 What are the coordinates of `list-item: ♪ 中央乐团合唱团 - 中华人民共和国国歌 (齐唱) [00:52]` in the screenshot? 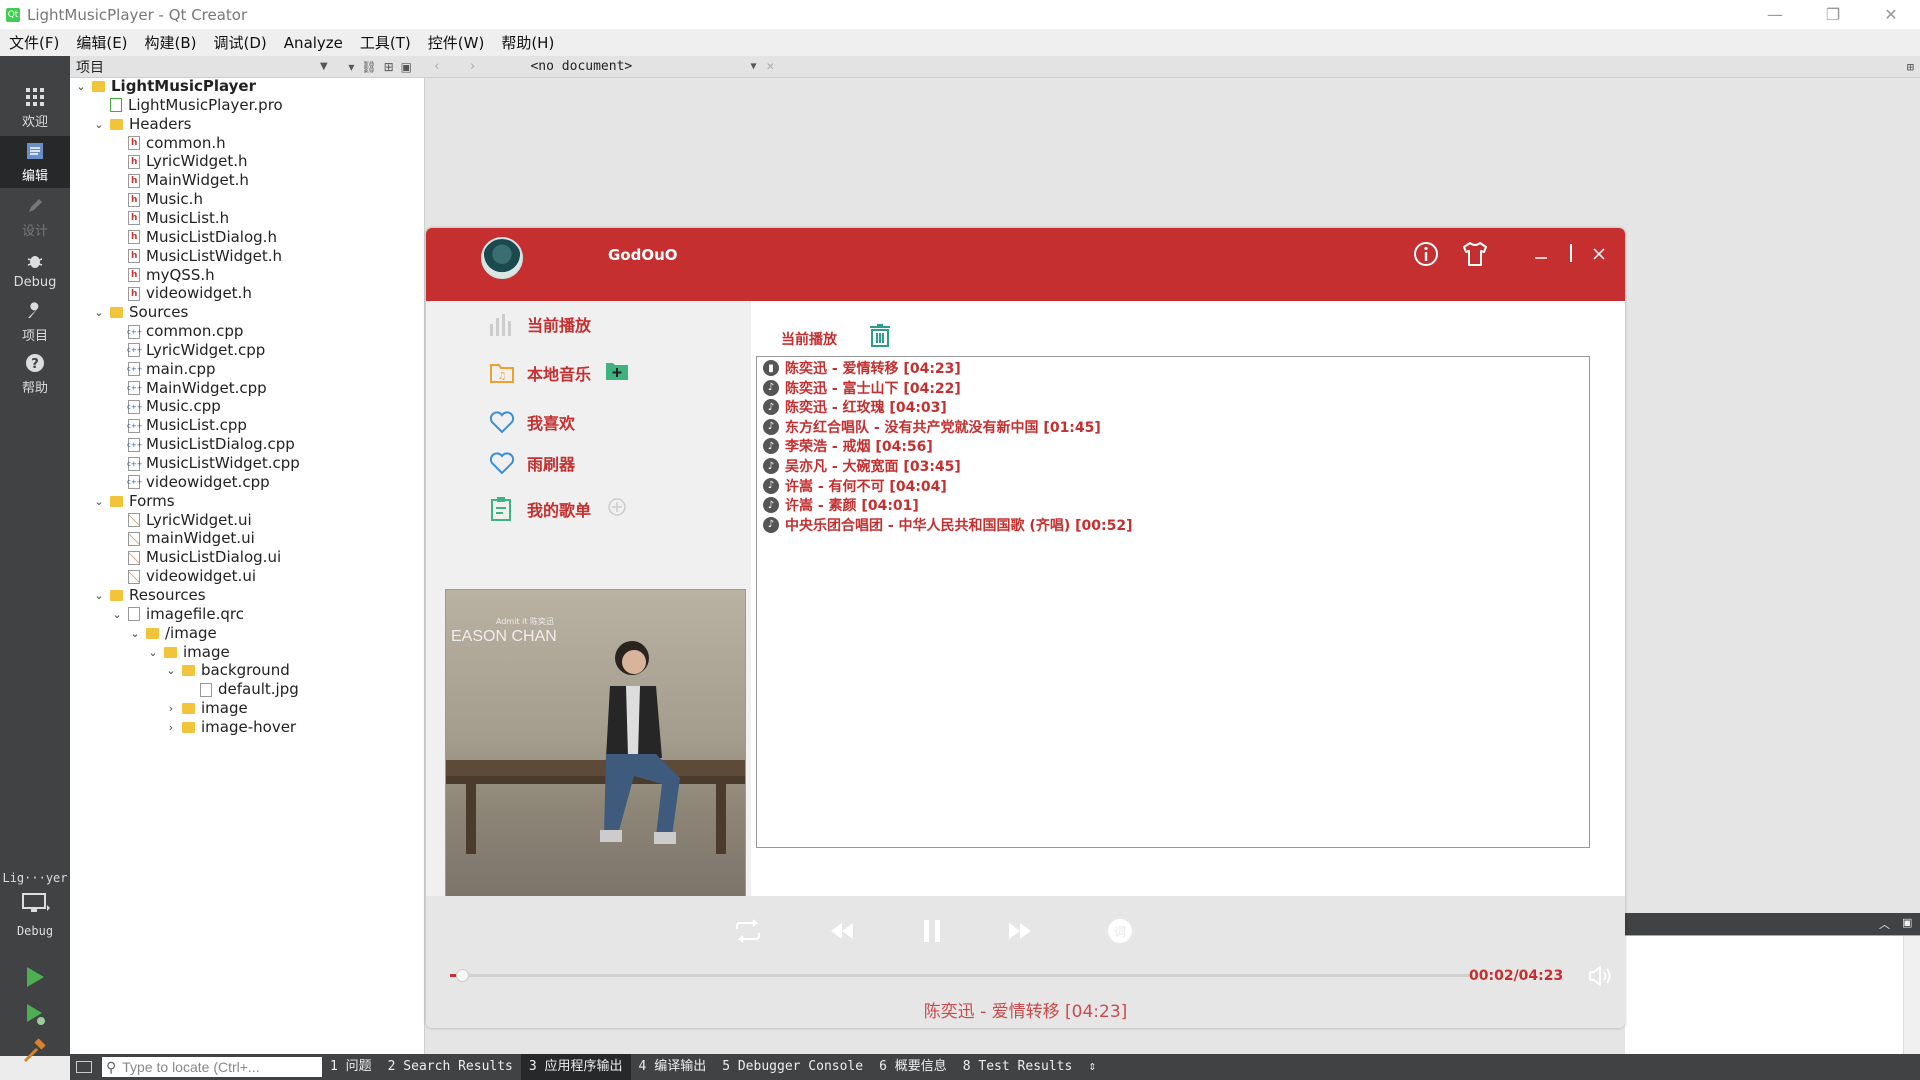 It's located at (947, 525).